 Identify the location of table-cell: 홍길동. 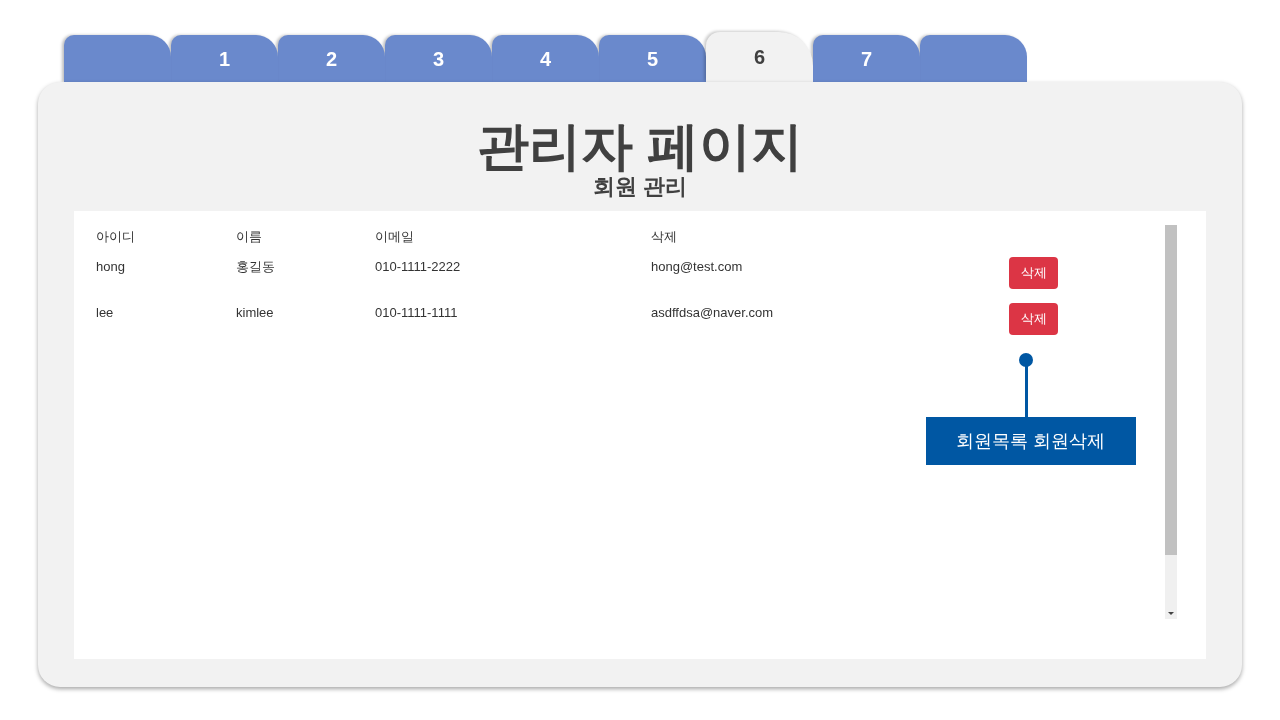
(255, 267).